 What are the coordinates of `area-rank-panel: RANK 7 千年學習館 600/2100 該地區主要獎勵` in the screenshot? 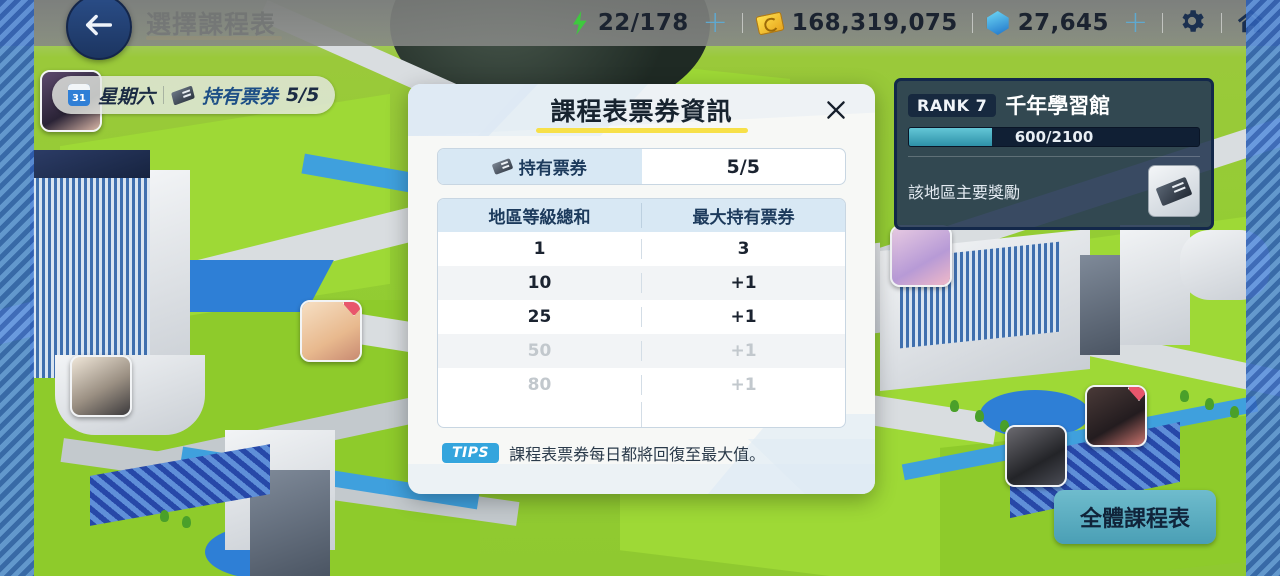 It's located at (1054, 154).